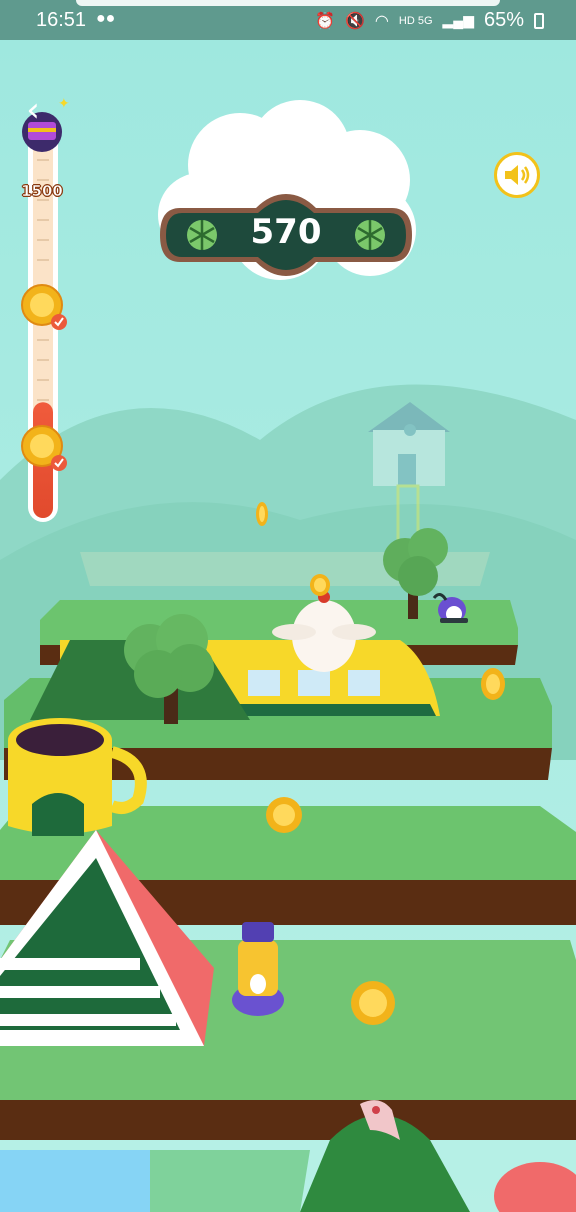 This screenshot has height=1212, width=576. I want to click on score-value: 570, so click(286, 232).